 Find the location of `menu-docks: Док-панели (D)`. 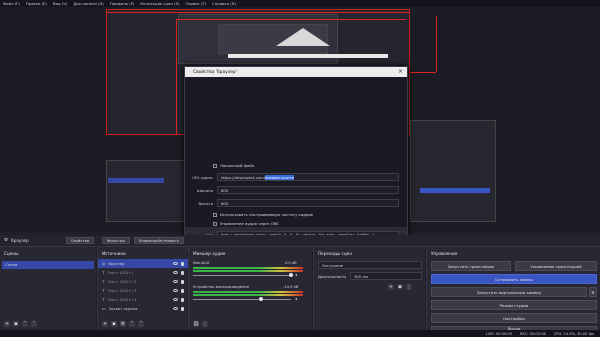

menu-docks: Док-панели (D) is located at coordinates (88, 3).